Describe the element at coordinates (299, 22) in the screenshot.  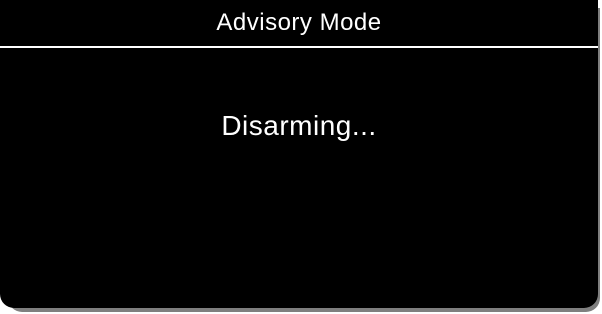
I see `dialog-title: Advisory Mode` at that location.